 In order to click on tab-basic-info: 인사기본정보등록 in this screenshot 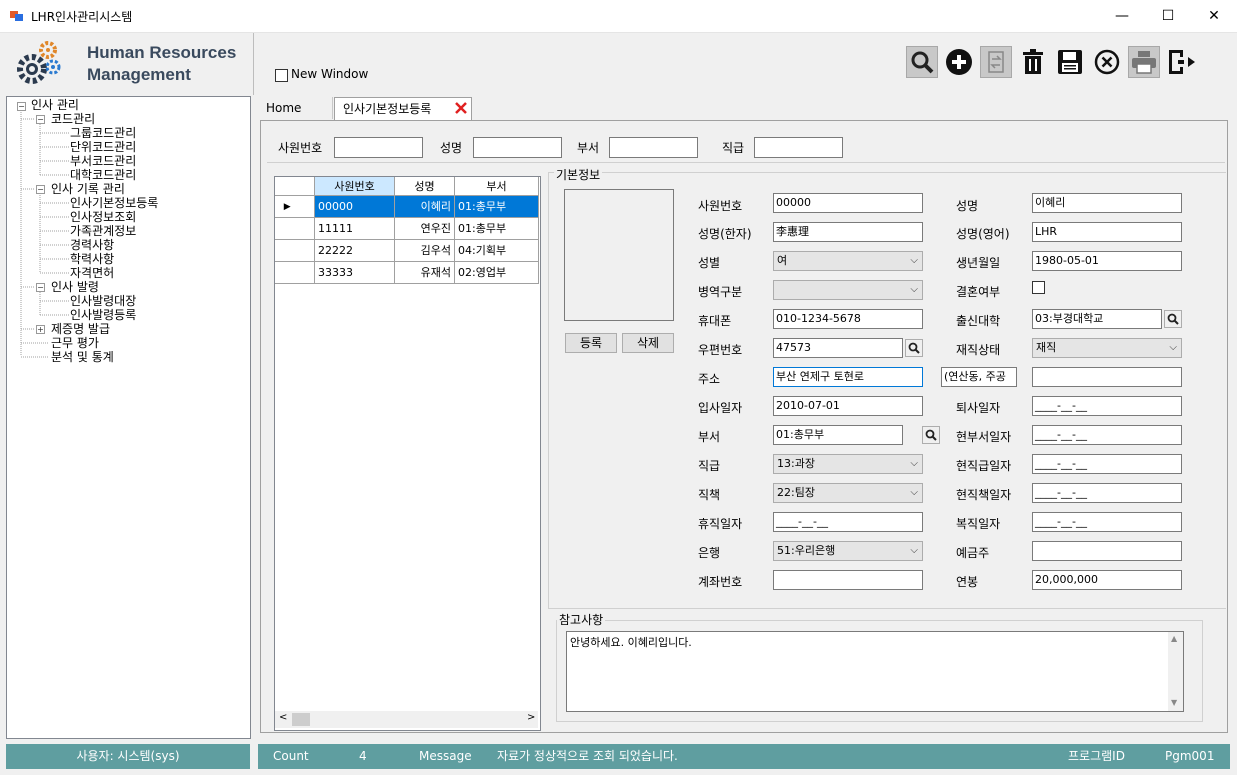, I will do `click(403, 108)`.